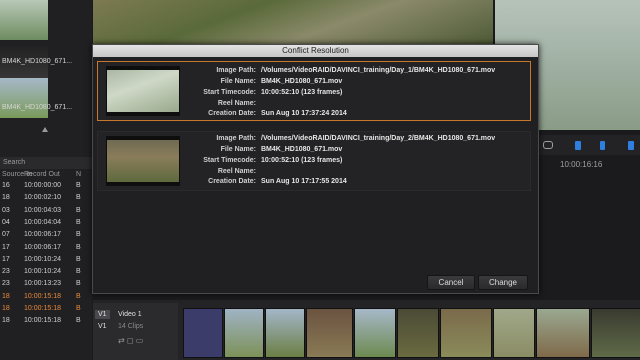 Image resolution: width=640 pixels, height=360 pixels. What do you see at coordinates (6, 235) in the screenshot?
I see `table-cell: 07` at bounding box center [6, 235].